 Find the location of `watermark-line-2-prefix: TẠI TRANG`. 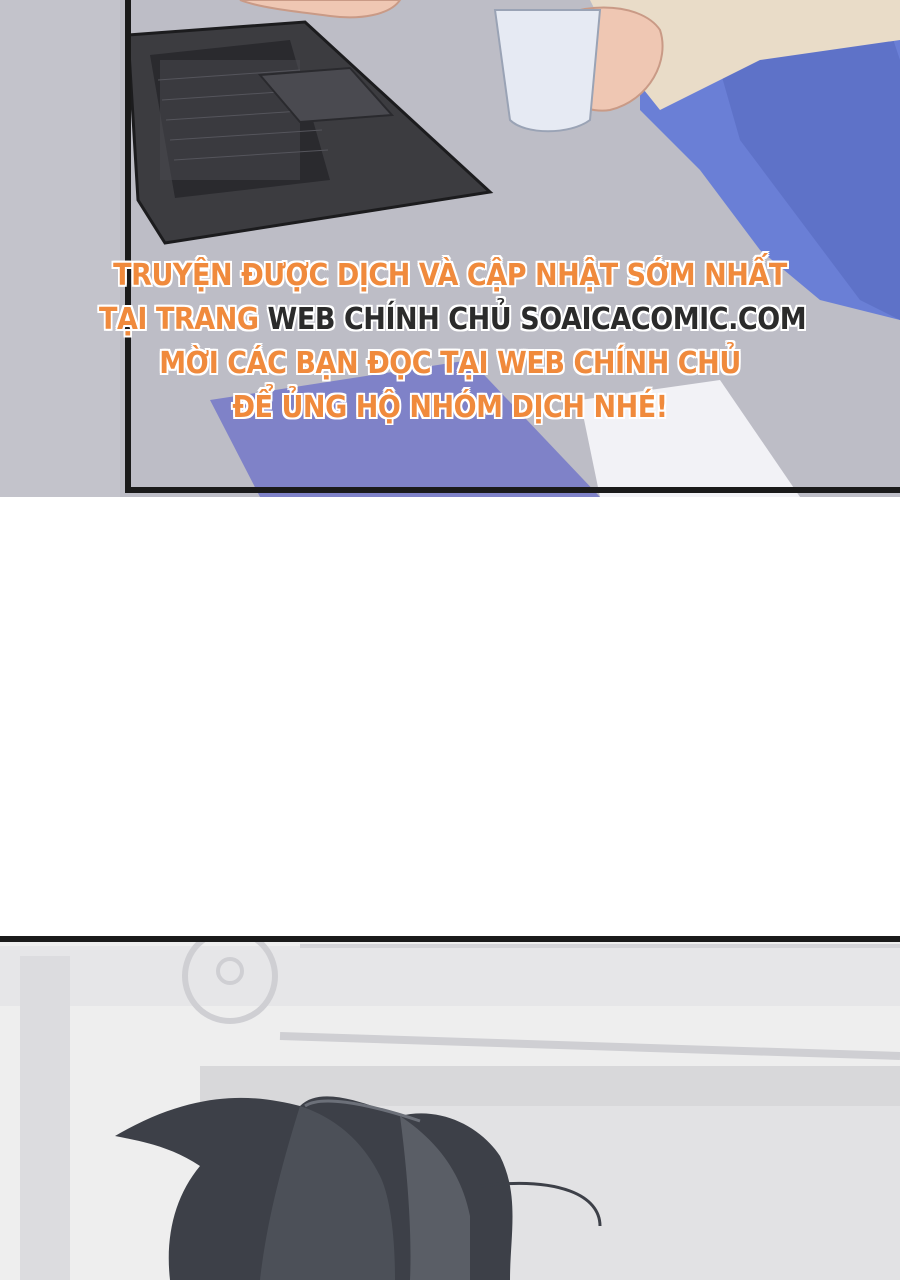

watermark-line-2-prefix: TẠI TRANG is located at coordinates (179, 319).